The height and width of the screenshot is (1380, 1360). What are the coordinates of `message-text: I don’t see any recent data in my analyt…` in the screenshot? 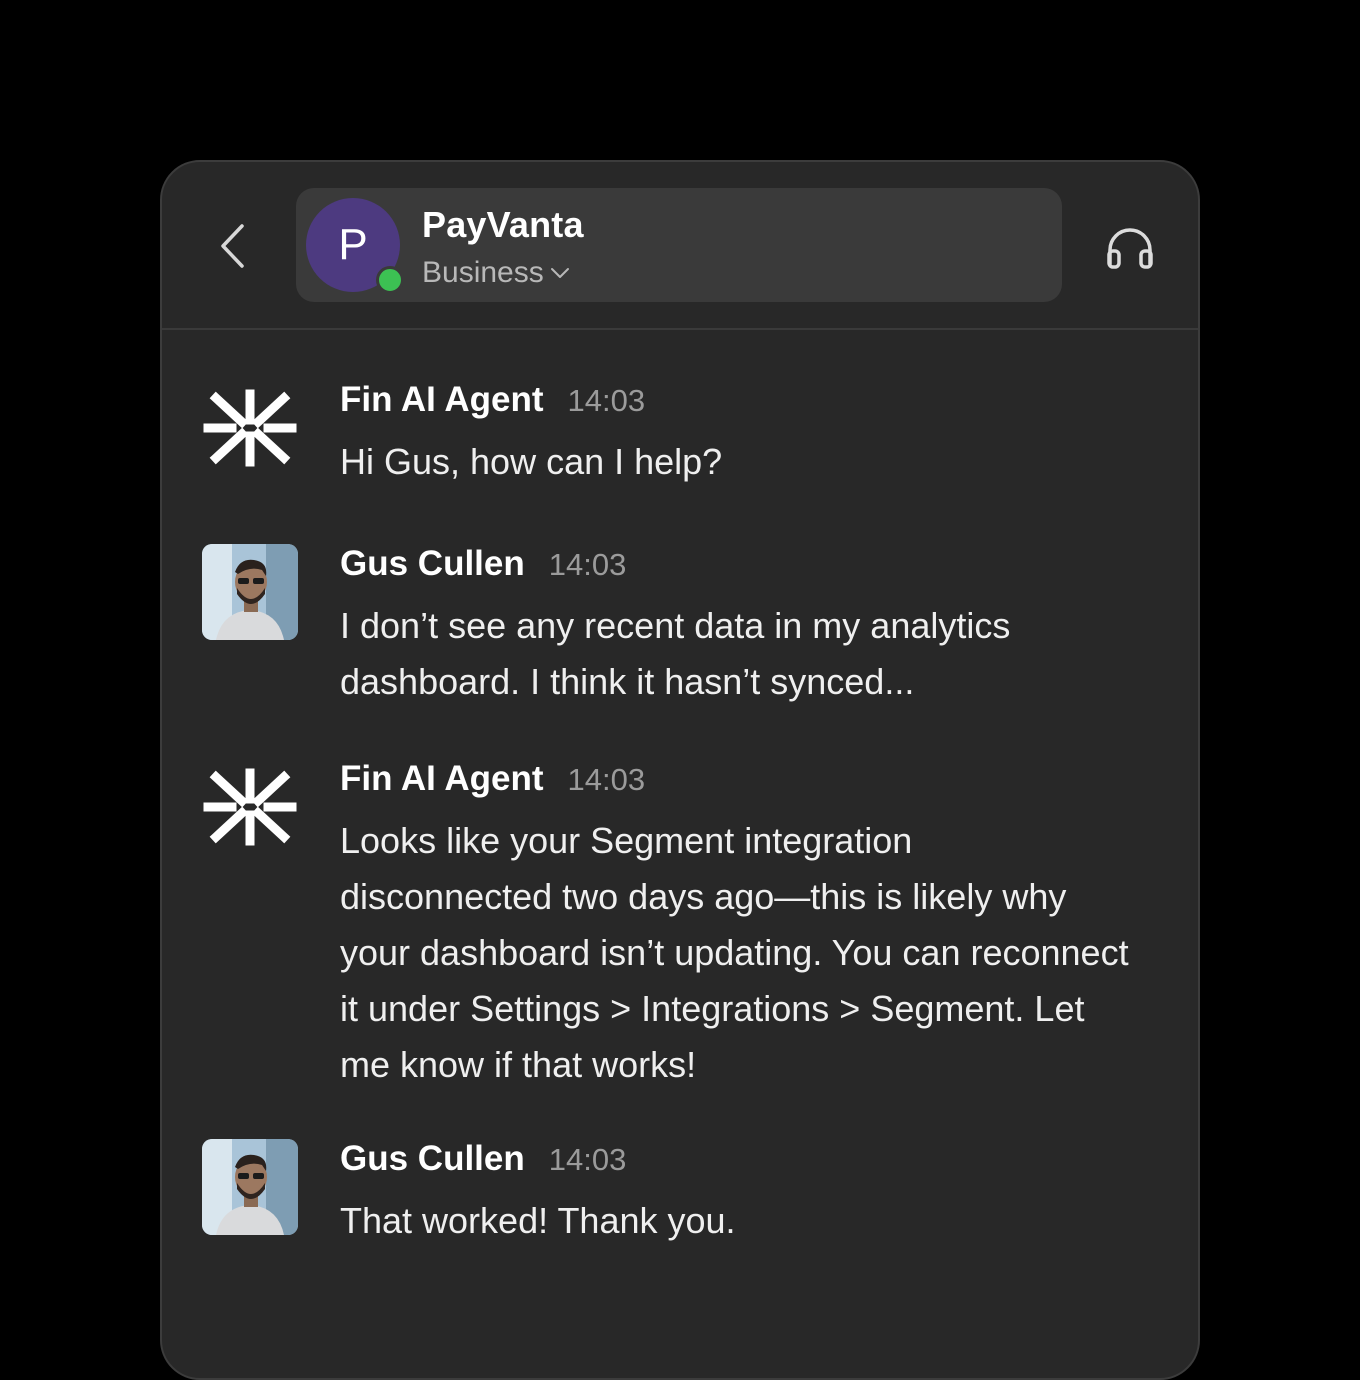 It's located at (675, 653).